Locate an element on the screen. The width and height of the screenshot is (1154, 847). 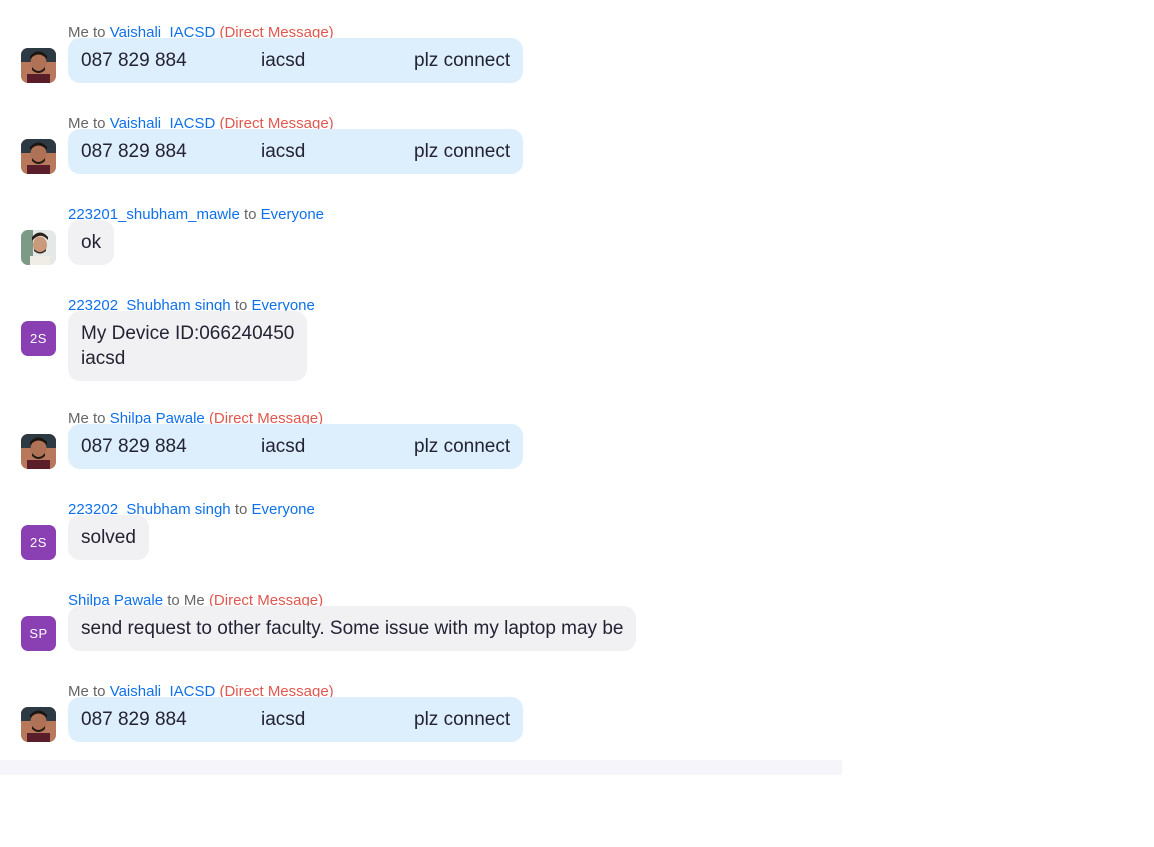
message-text: iacsd is located at coordinates (103, 358).